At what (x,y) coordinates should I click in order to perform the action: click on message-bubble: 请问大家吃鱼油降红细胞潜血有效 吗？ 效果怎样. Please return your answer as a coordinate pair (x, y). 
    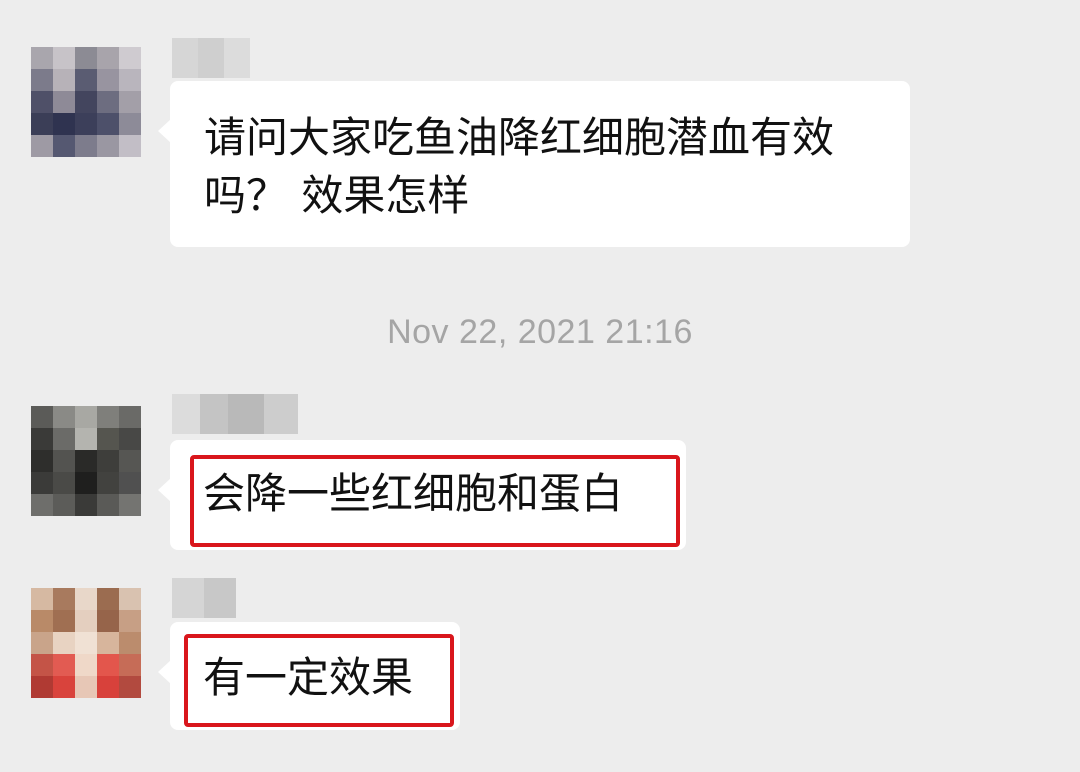
    Looking at the image, I should click on (534, 164).